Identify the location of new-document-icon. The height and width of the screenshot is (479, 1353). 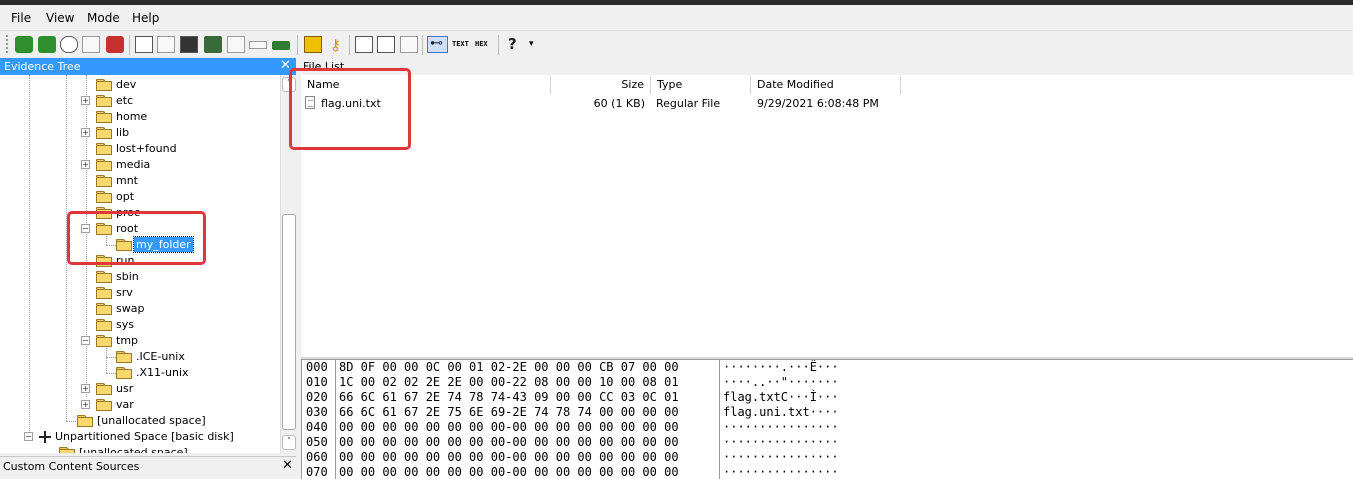
(364, 44).